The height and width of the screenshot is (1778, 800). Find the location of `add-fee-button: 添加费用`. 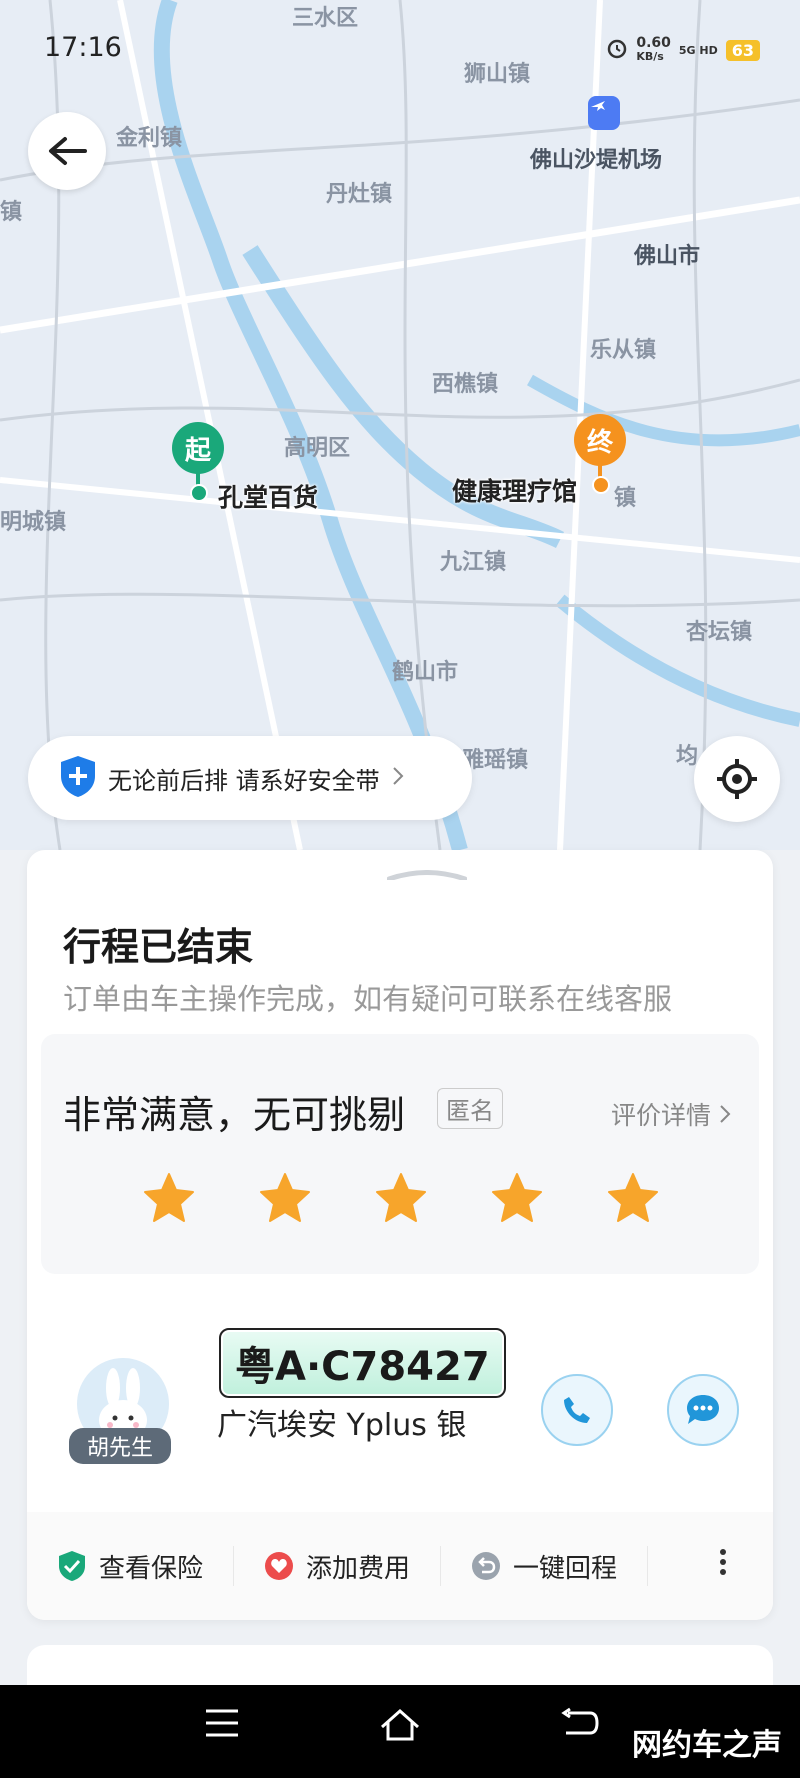

add-fee-button: 添加费用 is located at coordinates (338, 1566).